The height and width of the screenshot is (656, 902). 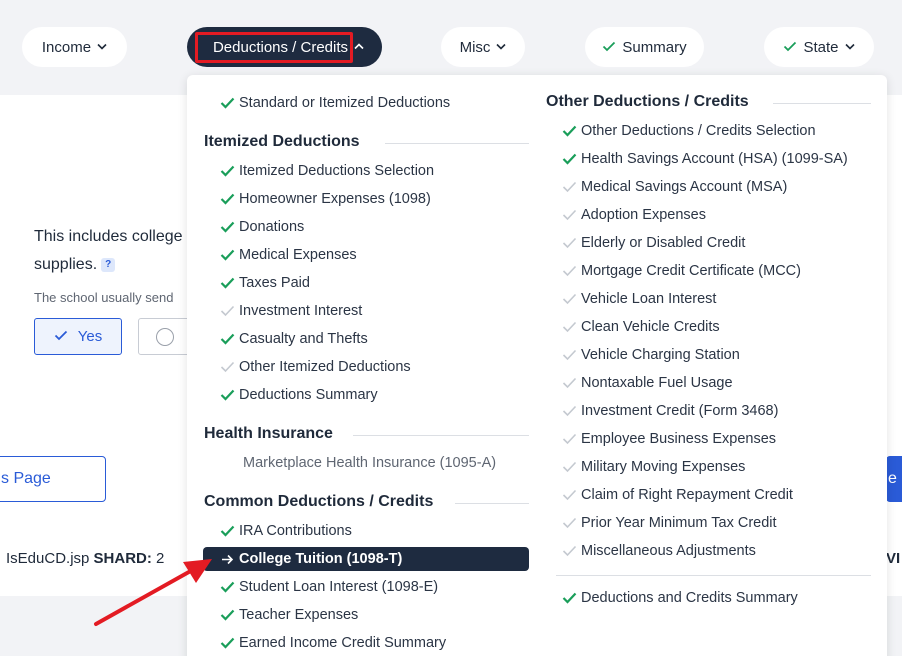 I want to click on menu-item-adoption-expenses: Adoption Expenses, so click(x=631, y=215).